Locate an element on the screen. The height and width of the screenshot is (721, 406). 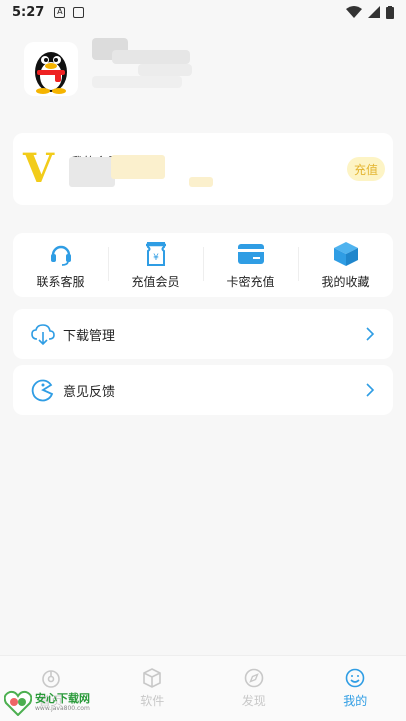
profile-header is located at coordinates (51, 69).